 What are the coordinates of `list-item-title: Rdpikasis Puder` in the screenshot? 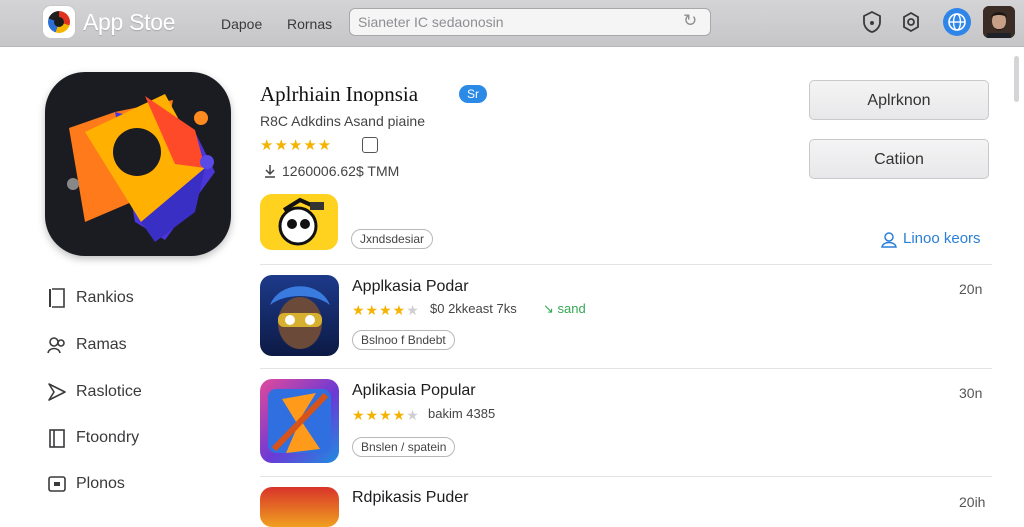 It's located at (410, 498).